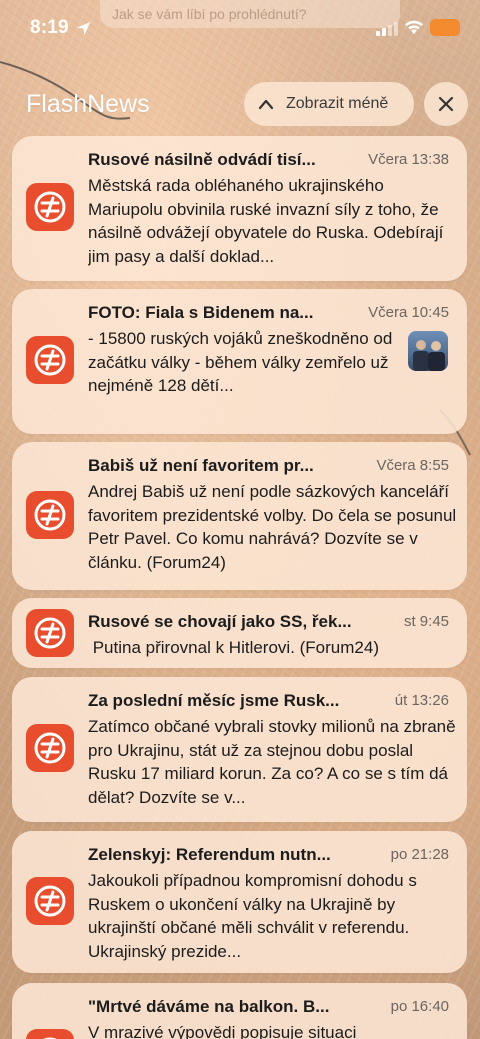 Image resolution: width=480 pixels, height=1039 pixels. I want to click on wifi-icon, so click(414, 27).